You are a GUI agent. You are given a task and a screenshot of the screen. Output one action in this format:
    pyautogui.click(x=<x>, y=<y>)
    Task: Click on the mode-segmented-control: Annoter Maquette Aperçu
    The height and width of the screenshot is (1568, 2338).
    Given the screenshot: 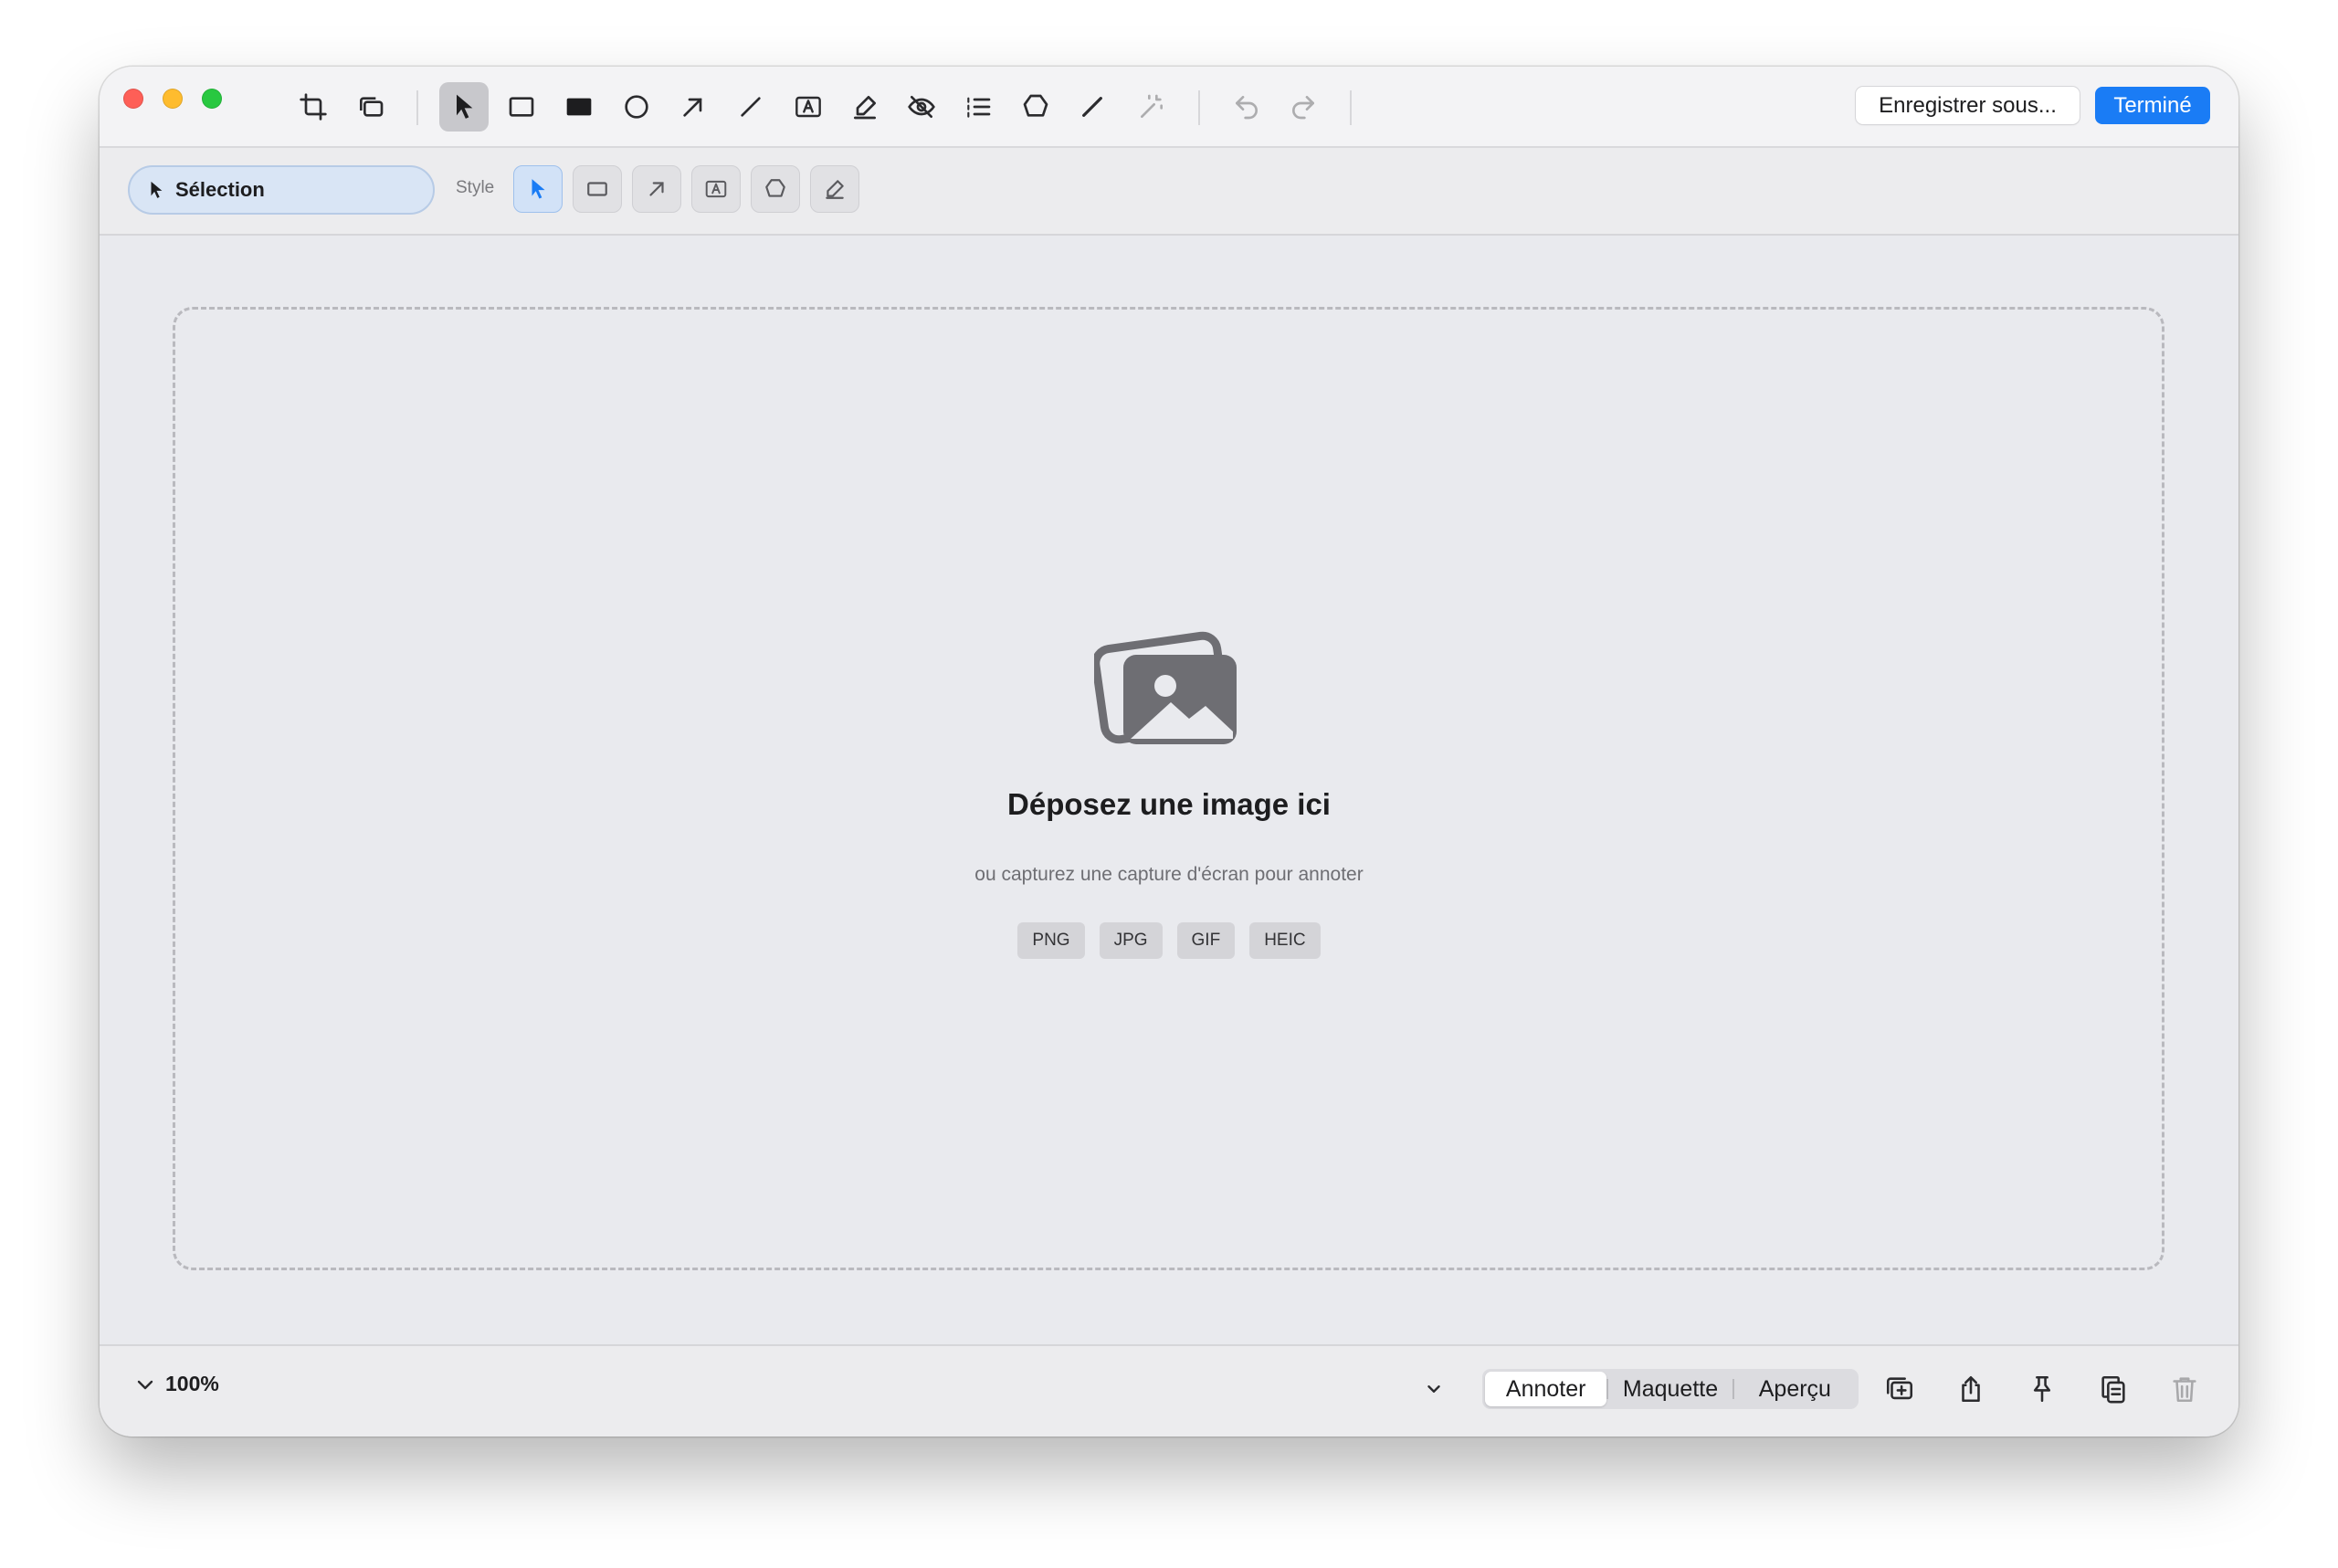 What is the action you would take?
    pyautogui.click(x=1670, y=1389)
    